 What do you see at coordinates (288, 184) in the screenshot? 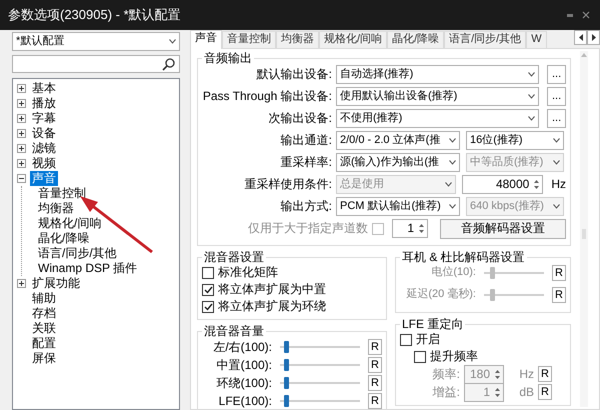
I see `field-label: 重采样使用条件:` at bounding box center [288, 184].